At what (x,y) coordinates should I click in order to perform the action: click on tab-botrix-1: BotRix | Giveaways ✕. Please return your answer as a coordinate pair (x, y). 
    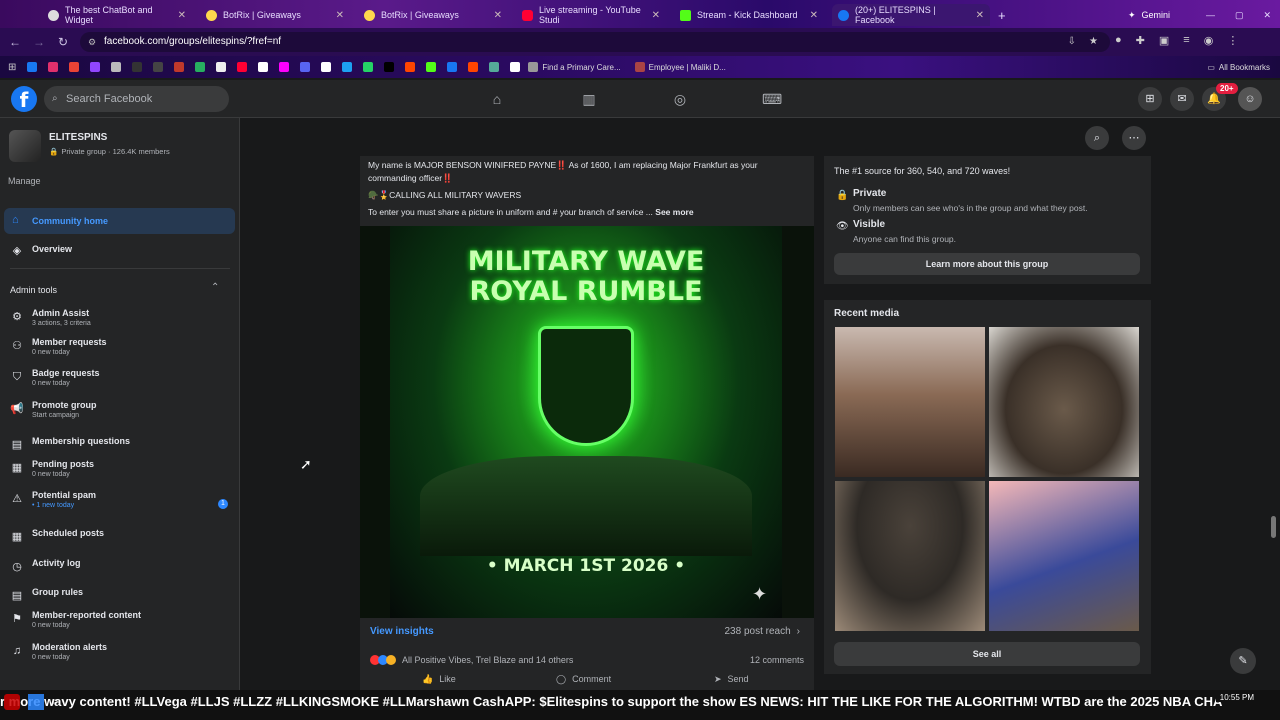
    Looking at the image, I should click on (275, 15).